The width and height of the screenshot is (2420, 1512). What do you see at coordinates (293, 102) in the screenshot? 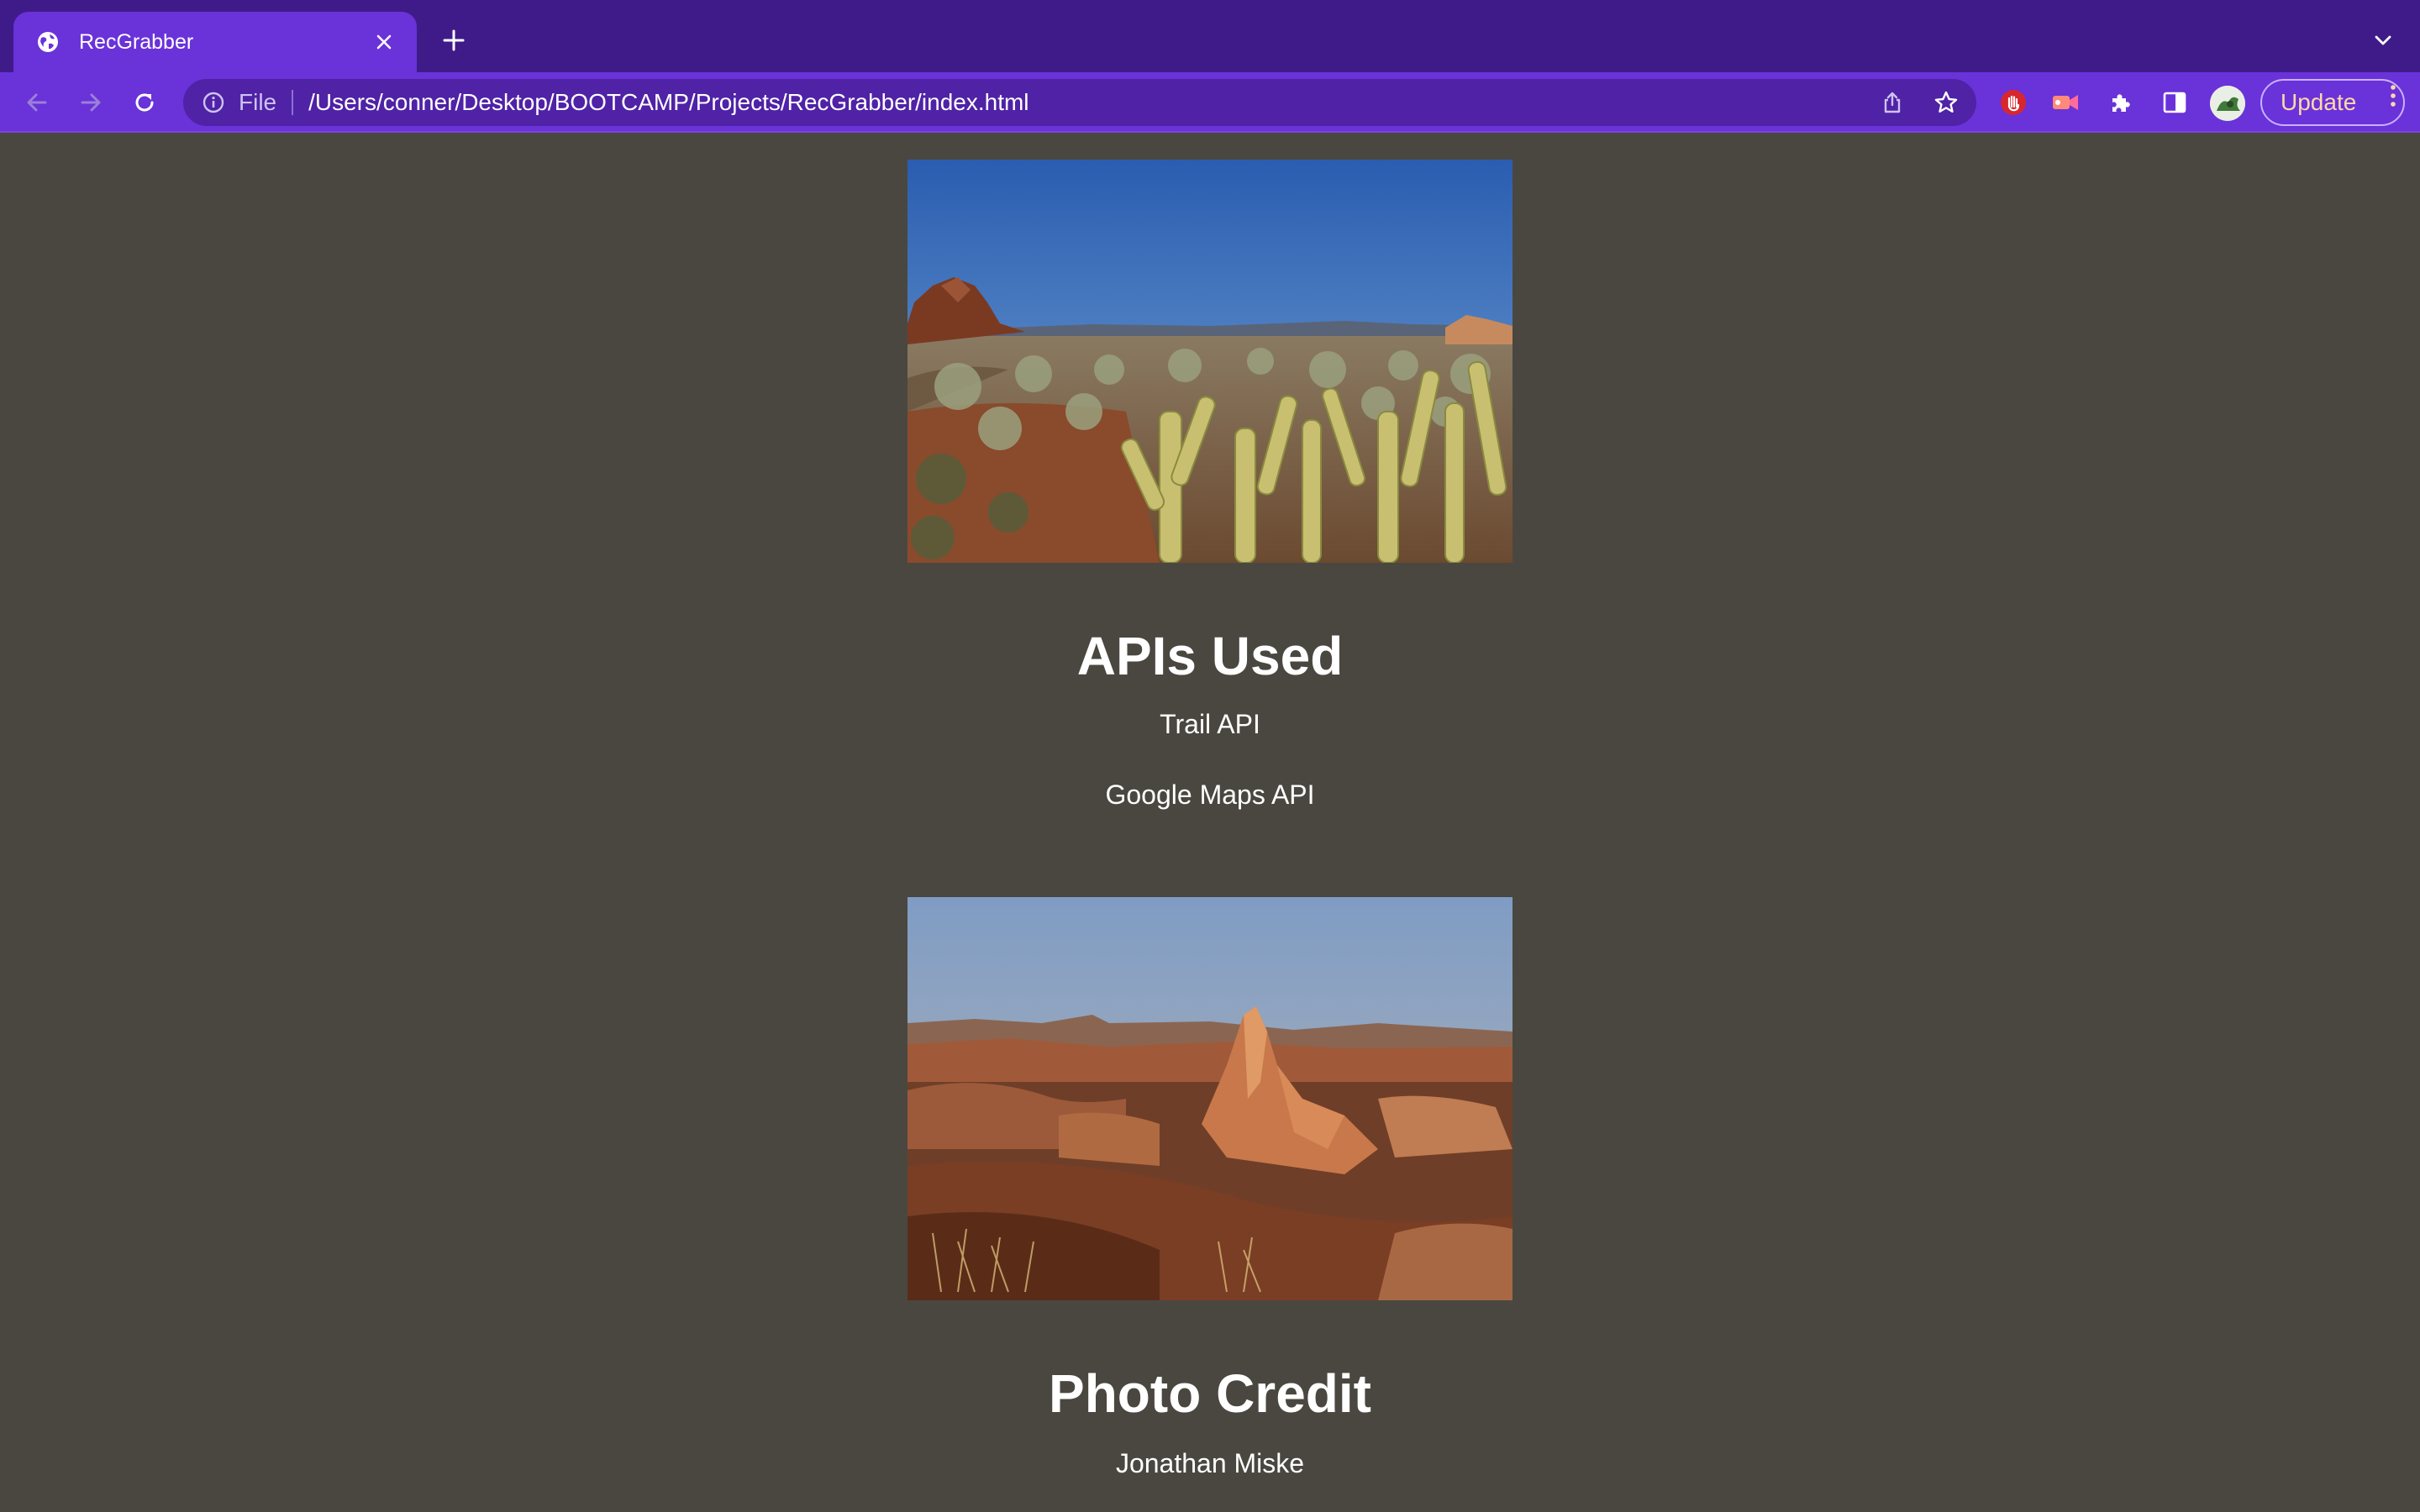
I see `address-separator` at bounding box center [293, 102].